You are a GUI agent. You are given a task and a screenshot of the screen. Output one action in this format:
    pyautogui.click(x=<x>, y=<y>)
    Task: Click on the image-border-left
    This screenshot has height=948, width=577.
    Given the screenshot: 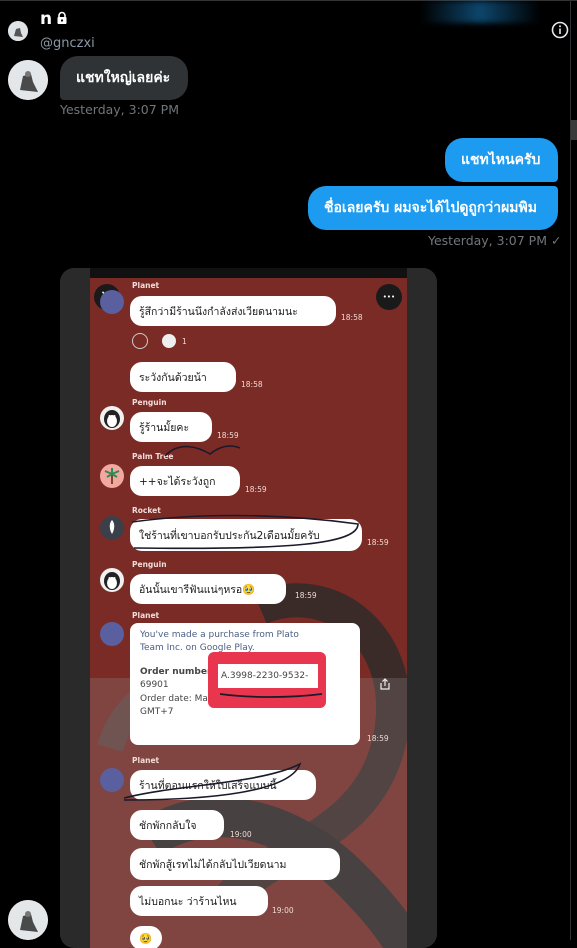 What is the action you would take?
    pyautogui.click(x=75, y=608)
    